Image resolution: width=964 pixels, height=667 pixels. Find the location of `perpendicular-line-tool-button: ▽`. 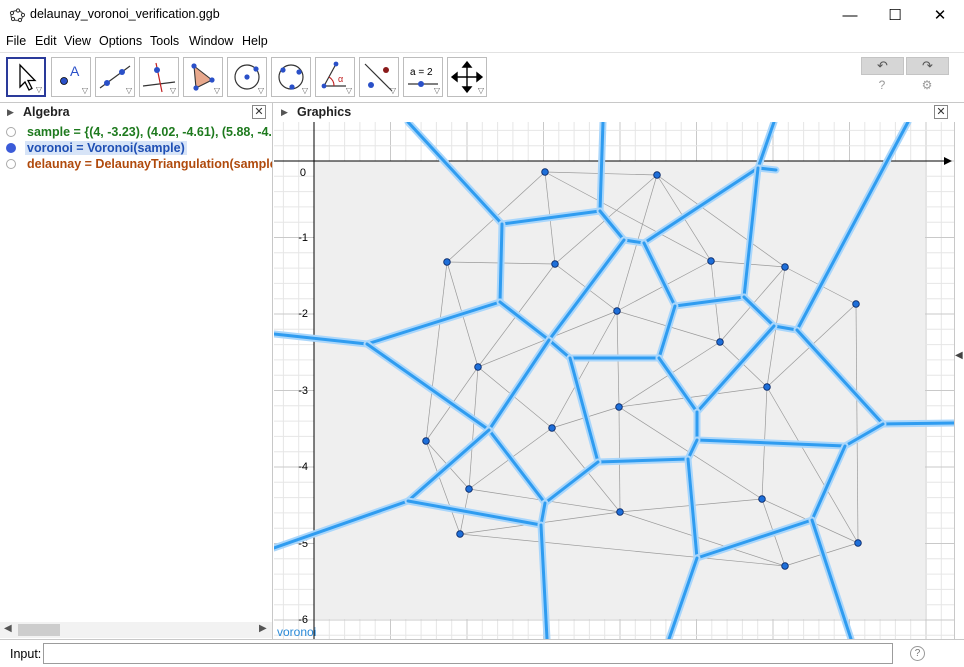

perpendicular-line-tool-button: ▽ is located at coordinates (159, 77).